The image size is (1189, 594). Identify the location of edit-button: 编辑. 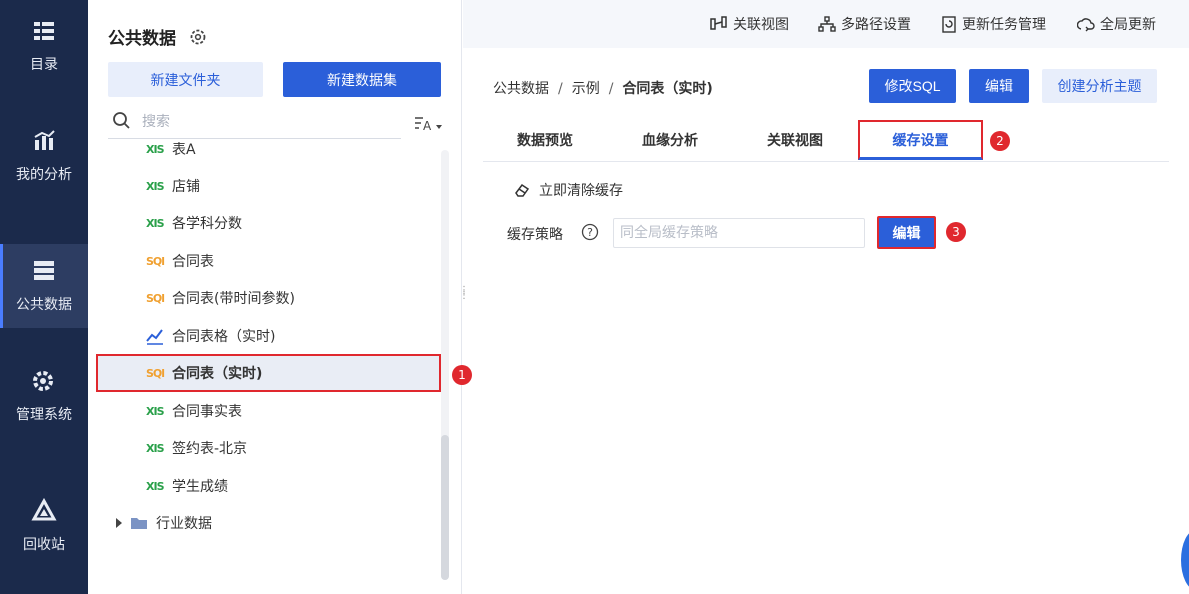
(999, 86).